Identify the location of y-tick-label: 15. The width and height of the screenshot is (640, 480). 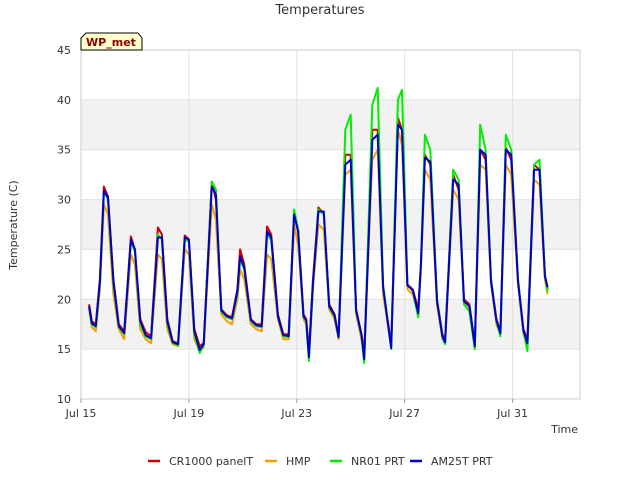
(64, 349).